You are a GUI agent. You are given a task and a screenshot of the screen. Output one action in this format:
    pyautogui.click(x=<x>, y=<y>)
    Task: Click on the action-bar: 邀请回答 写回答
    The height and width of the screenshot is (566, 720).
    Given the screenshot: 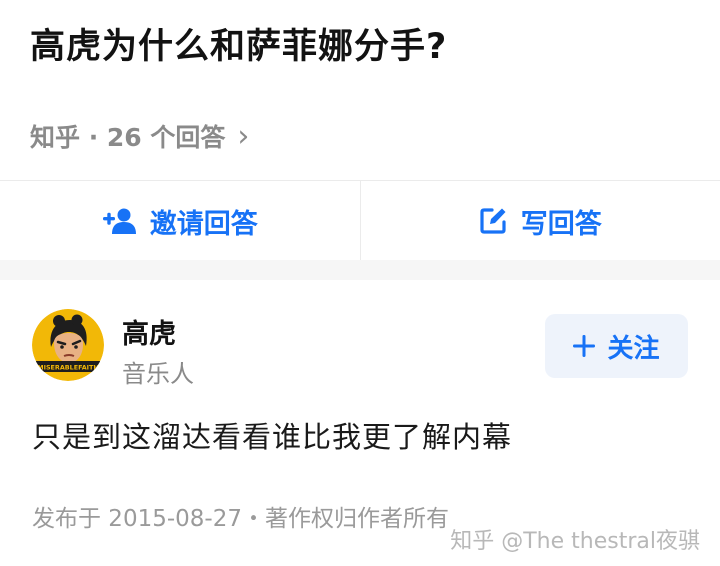 What is the action you would take?
    pyautogui.click(x=360, y=220)
    